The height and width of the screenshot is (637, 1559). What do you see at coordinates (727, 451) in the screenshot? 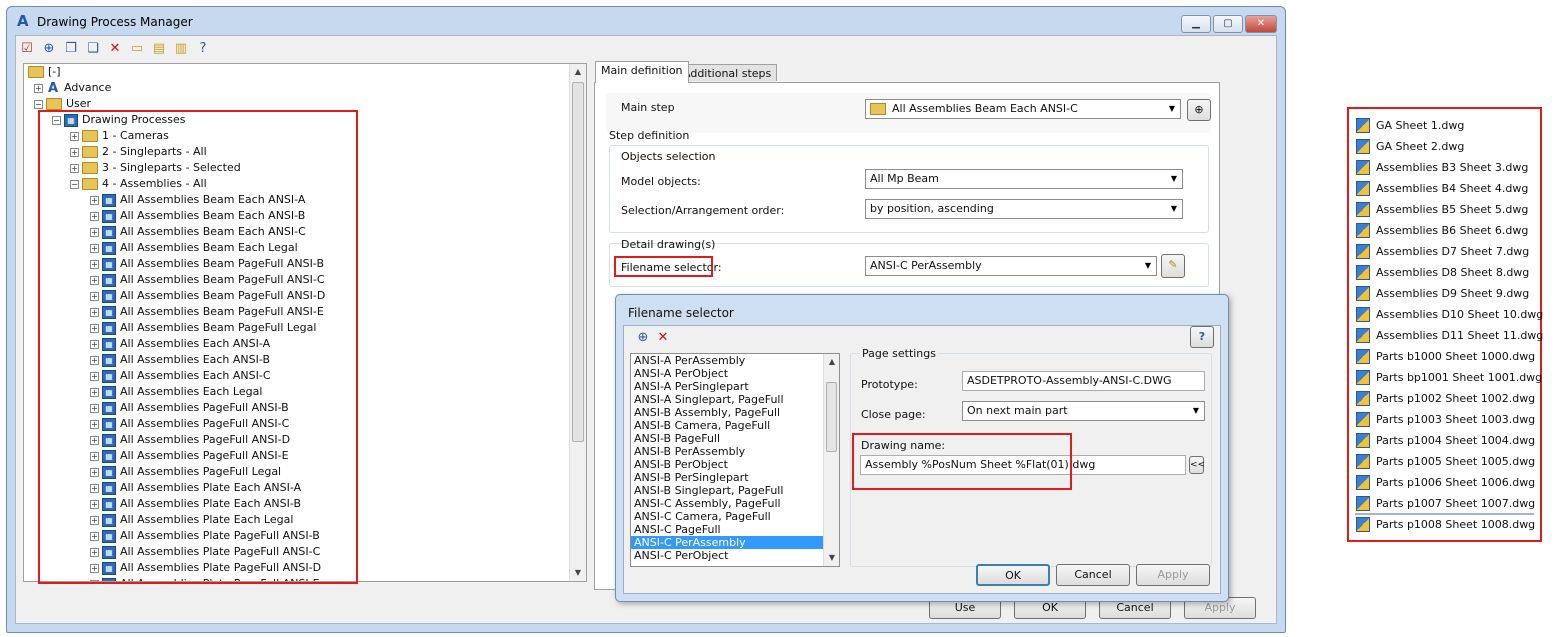
I see `list-item: ANSI-B PerAssembly` at bounding box center [727, 451].